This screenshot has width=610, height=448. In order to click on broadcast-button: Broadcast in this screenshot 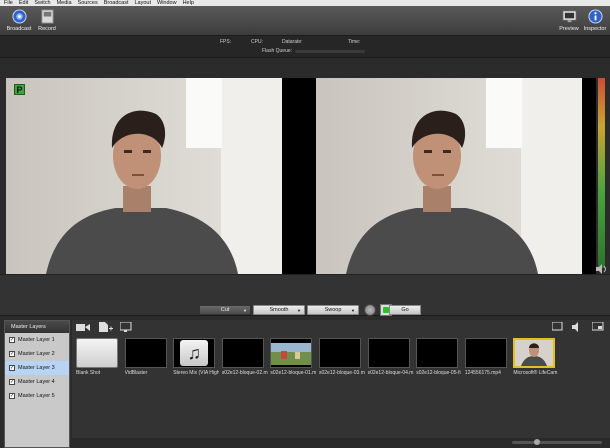, I will do `click(19, 20)`.